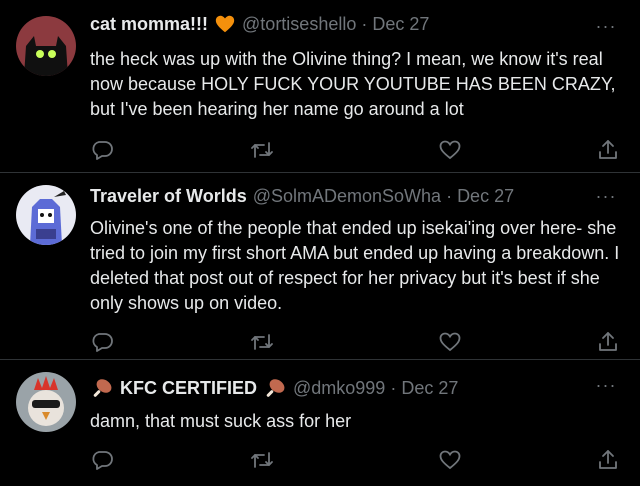 The height and width of the screenshot is (486, 640). What do you see at coordinates (347, 196) in the screenshot?
I see `author-handle: @SolmADemonSoWha` at bounding box center [347, 196].